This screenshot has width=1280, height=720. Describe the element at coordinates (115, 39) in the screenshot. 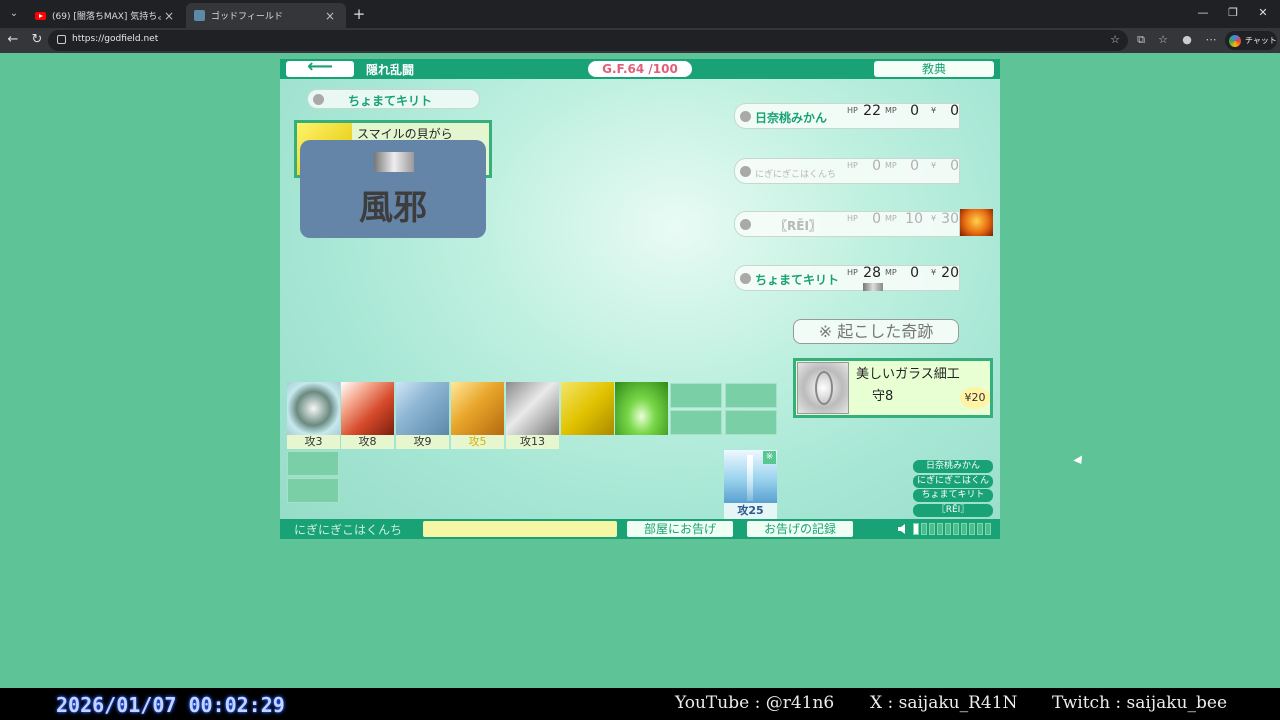

I see `url-text: https://godfield.net` at that location.